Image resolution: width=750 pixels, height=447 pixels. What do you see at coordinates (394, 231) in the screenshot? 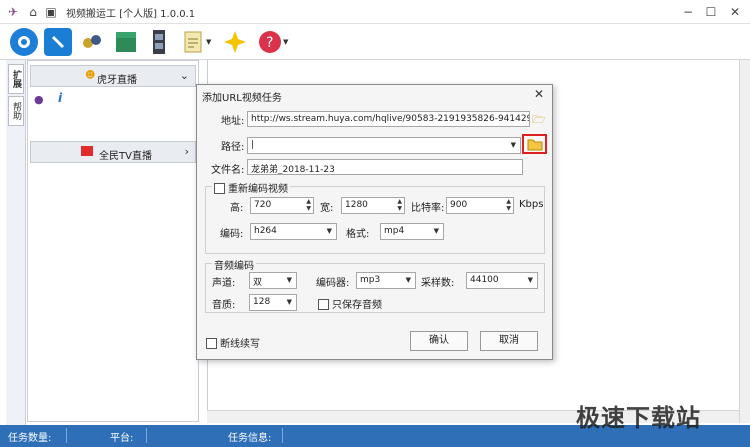
I see `format-value: mp4` at bounding box center [394, 231].